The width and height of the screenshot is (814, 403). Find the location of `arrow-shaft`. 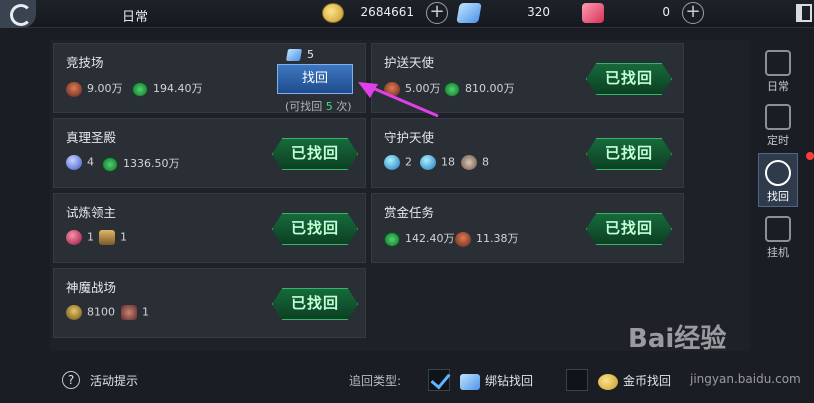

arrow-shaft is located at coordinates (403, 101).